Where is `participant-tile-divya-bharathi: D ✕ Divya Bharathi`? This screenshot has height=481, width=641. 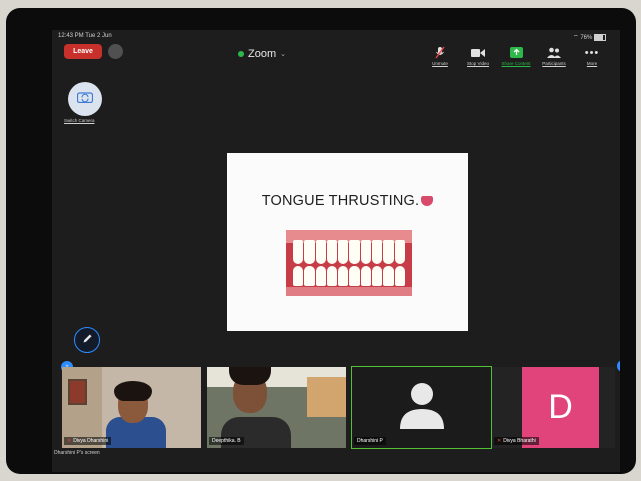 participant-tile-divya-bharathi: D ✕ Divya Bharathi is located at coordinates (553, 407).